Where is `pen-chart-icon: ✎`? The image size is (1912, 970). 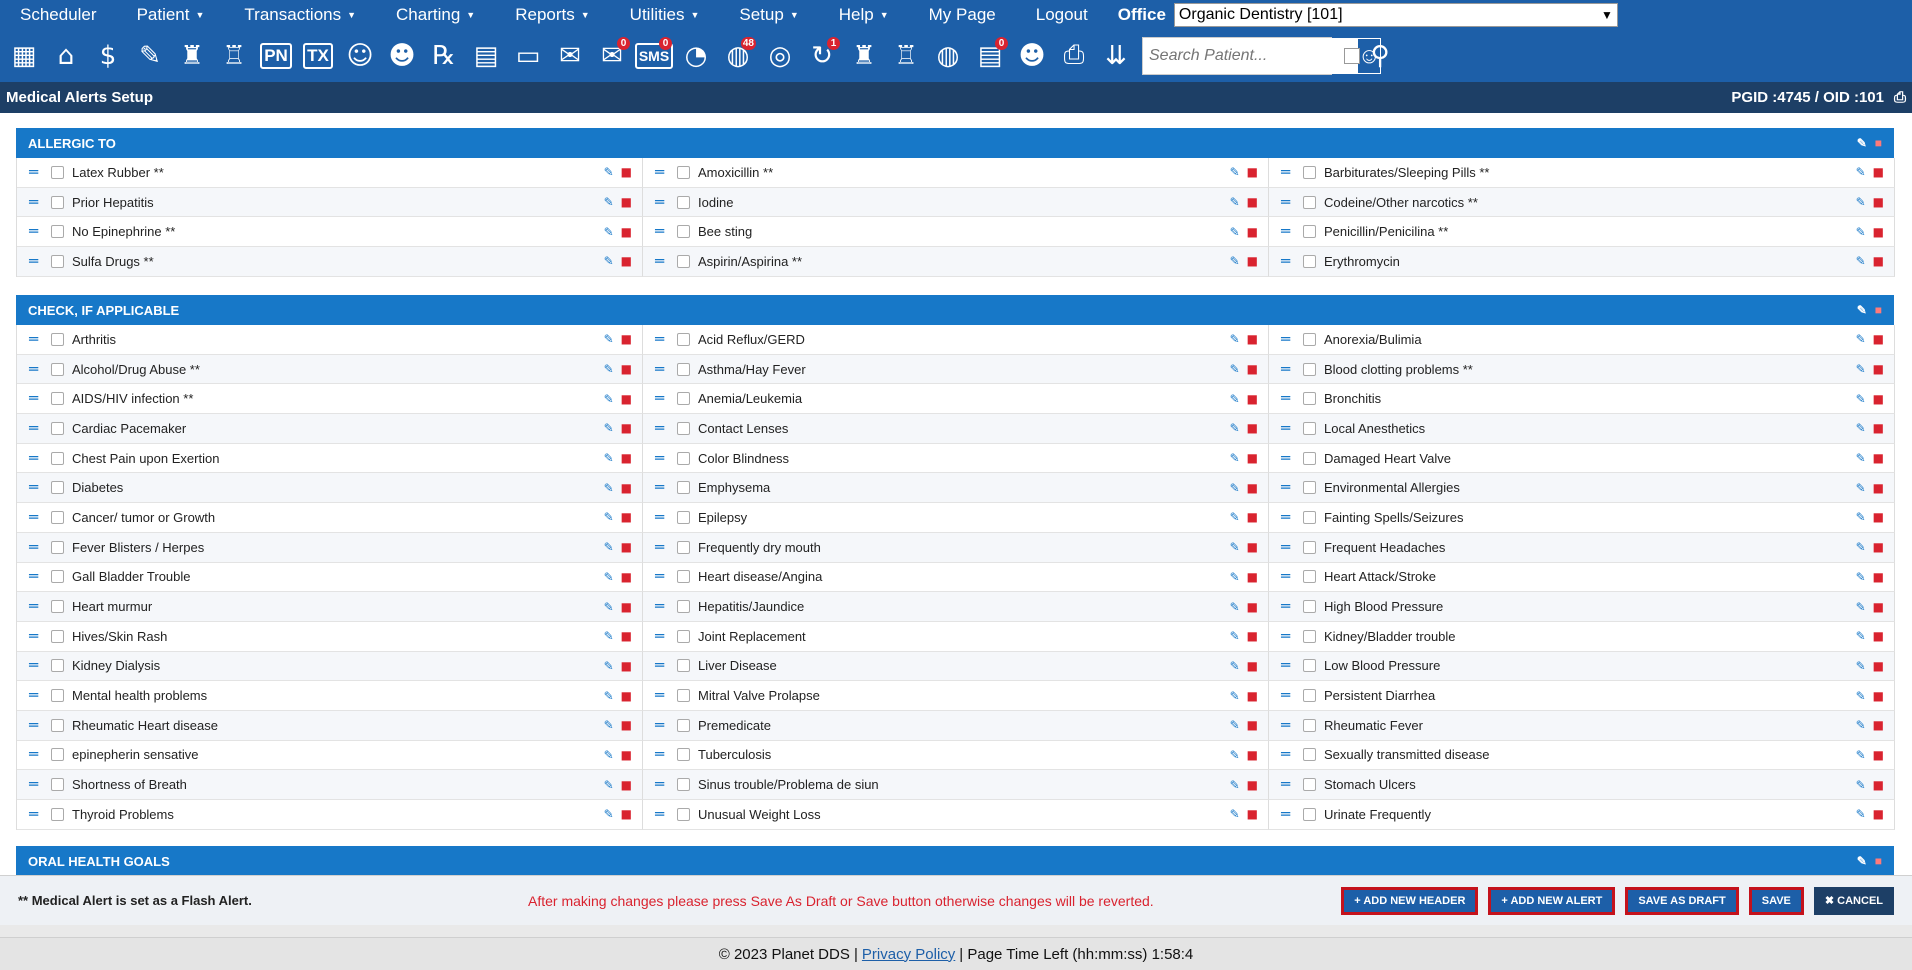
pen-chart-icon: ✎ is located at coordinates (150, 56).